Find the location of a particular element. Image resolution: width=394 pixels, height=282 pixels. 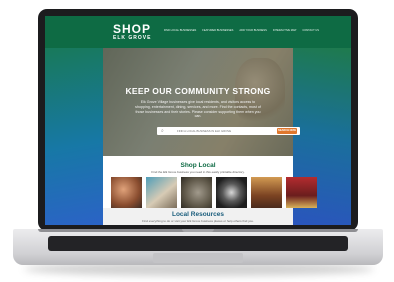

laptop-lid-notch is located at coordinates (198, 230).